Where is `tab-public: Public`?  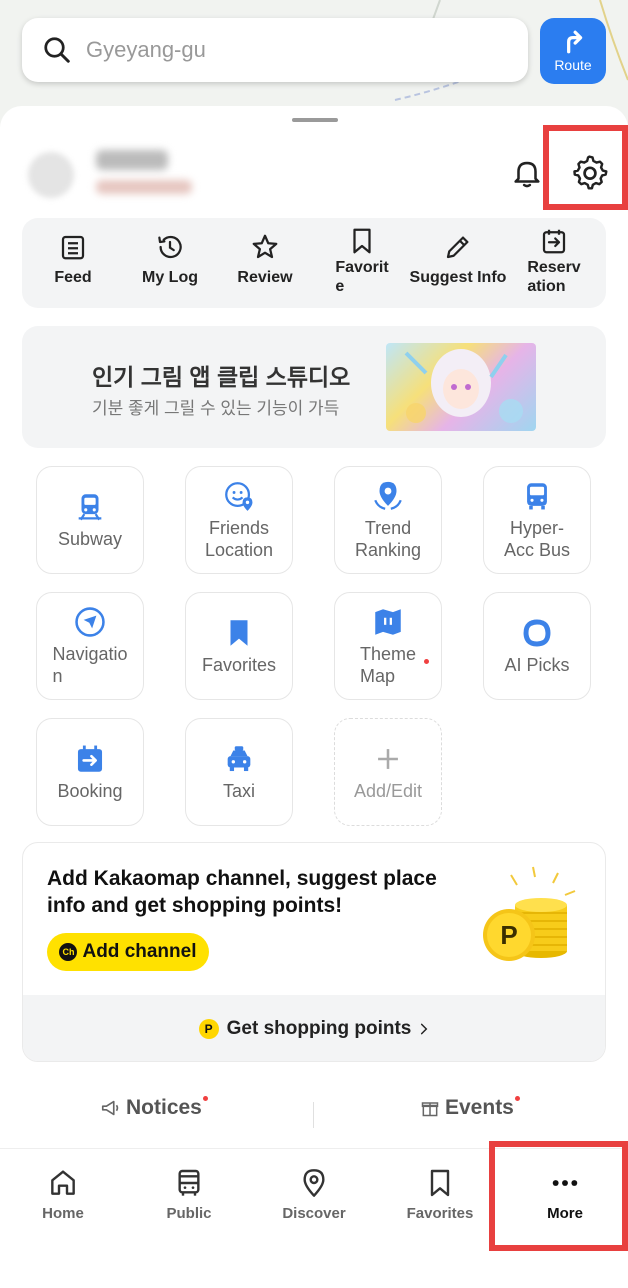
tab-public: Public is located at coordinates (189, 1194).